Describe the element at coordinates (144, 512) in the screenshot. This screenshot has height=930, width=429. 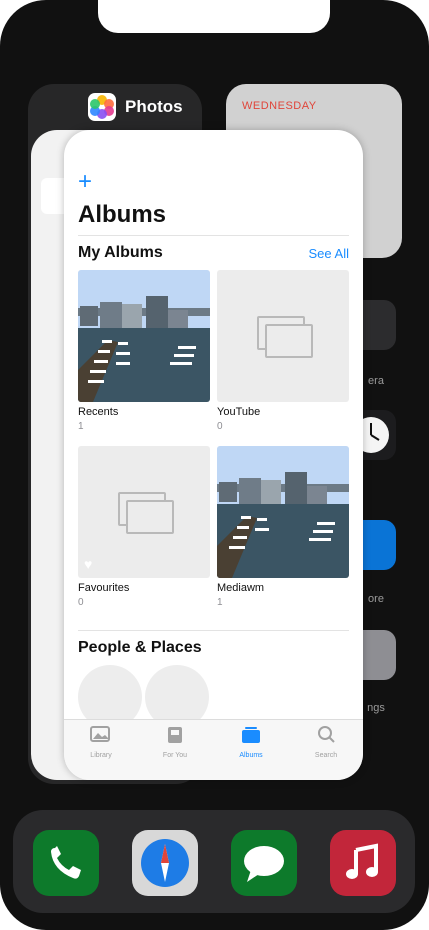
I see `album-favourites-thumbnail: ♥` at that location.